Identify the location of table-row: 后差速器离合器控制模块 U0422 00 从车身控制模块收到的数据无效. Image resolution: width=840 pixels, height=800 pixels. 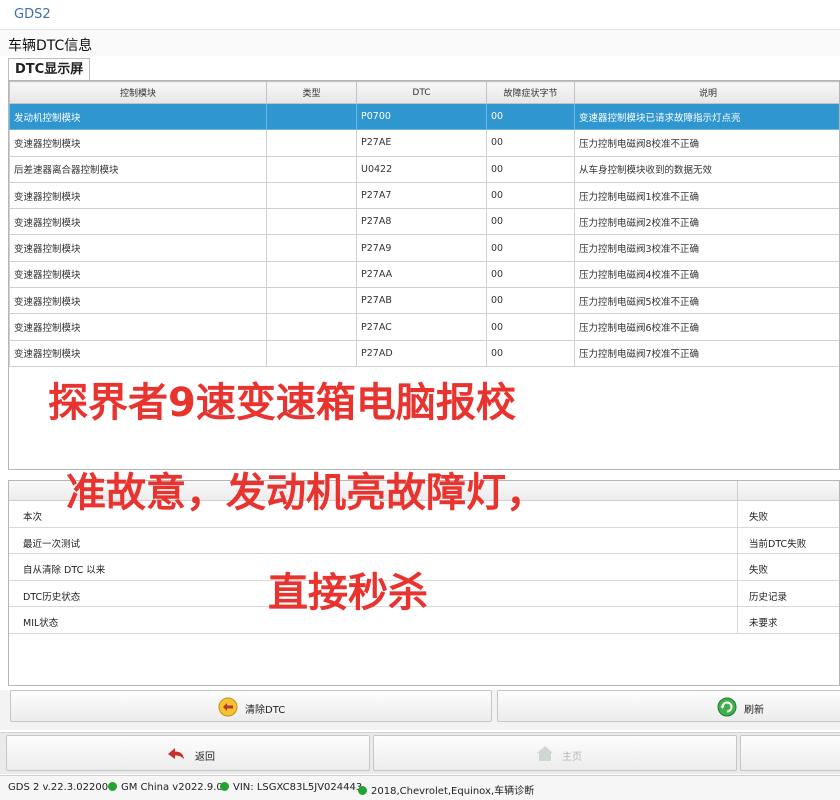
(424, 169).